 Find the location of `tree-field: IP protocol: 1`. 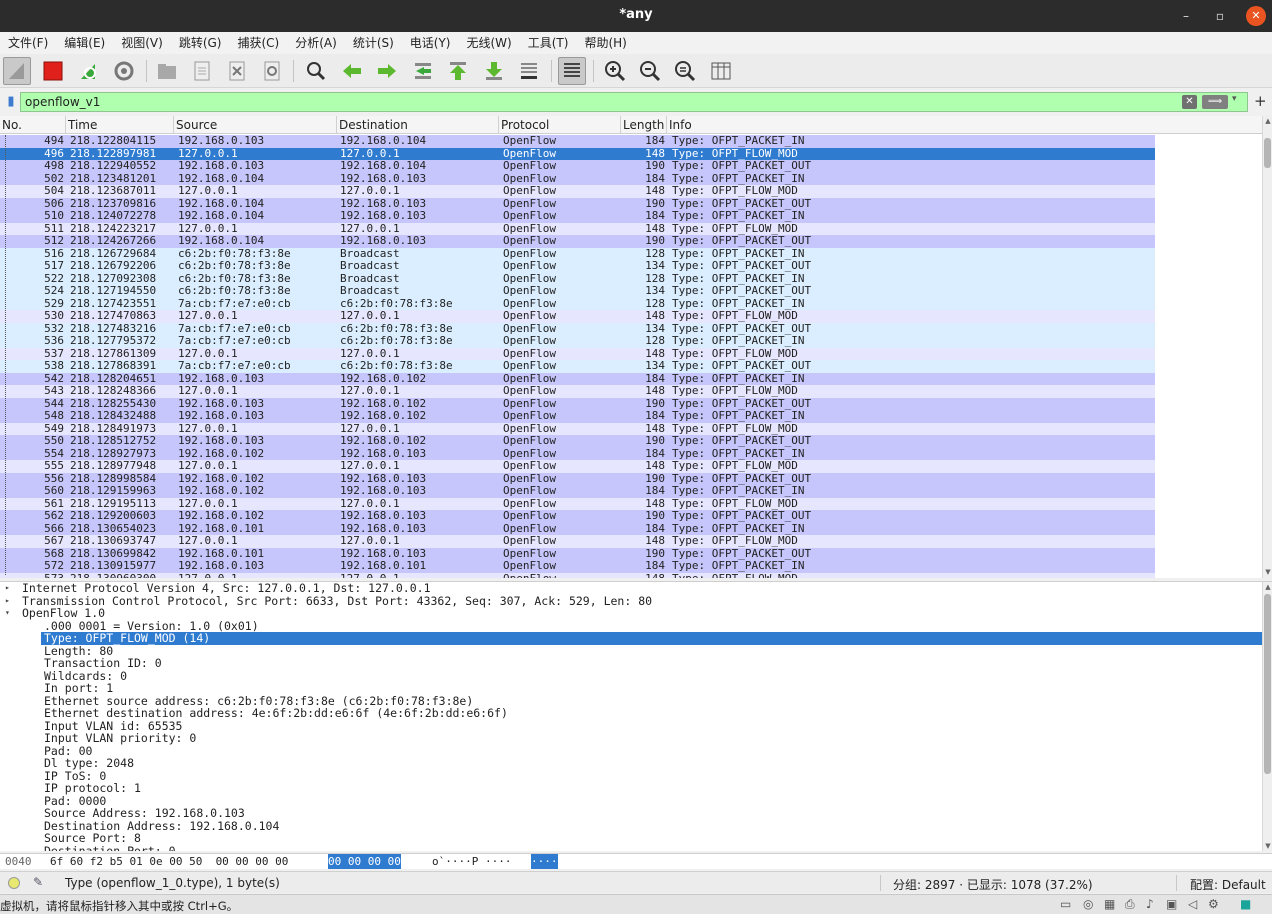

tree-field: IP protocol: 1 is located at coordinates (636, 788).